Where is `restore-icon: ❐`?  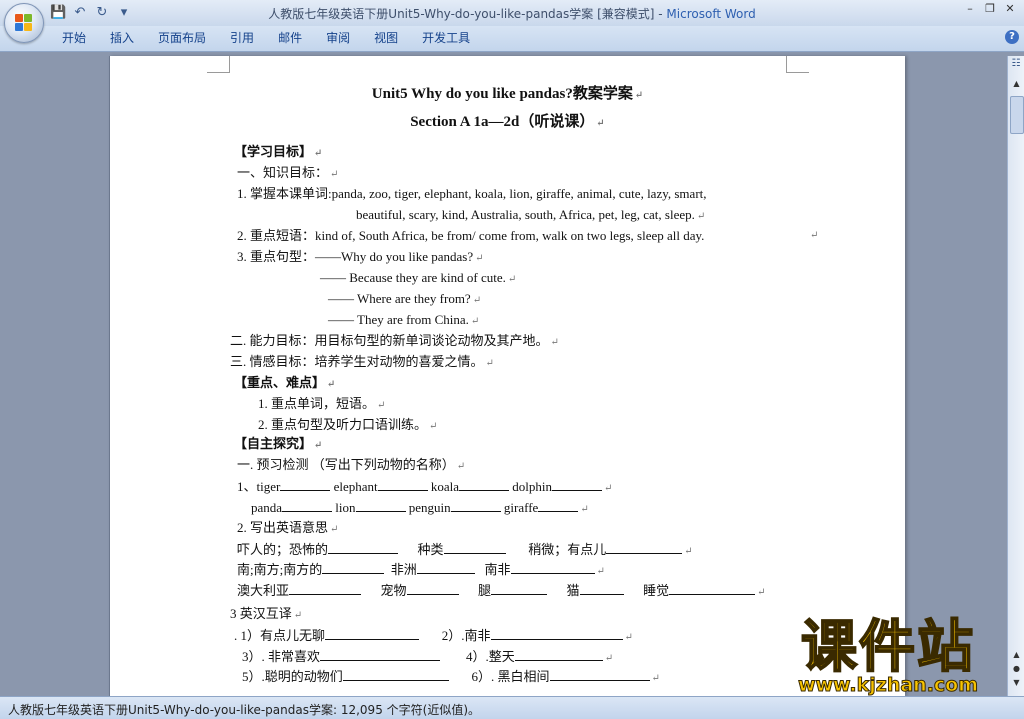
restore-icon: ❐ is located at coordinates (990, 9).